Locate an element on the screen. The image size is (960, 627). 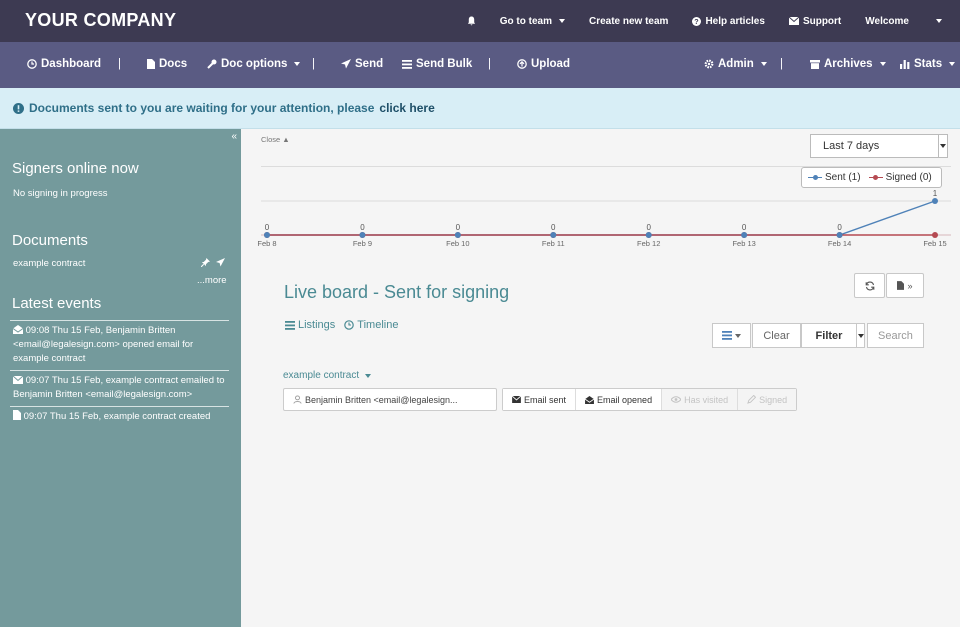
legend-signed: Signed (0) is located at coordinates (900, 177).